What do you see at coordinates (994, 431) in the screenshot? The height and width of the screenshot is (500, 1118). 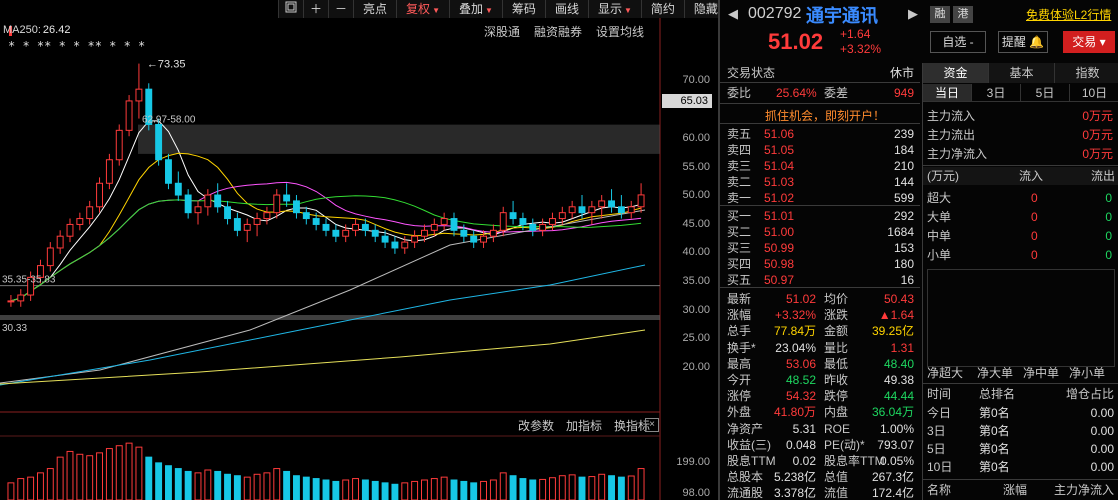 I see `rank-position: 第0名` at bounding box center [994, 431].